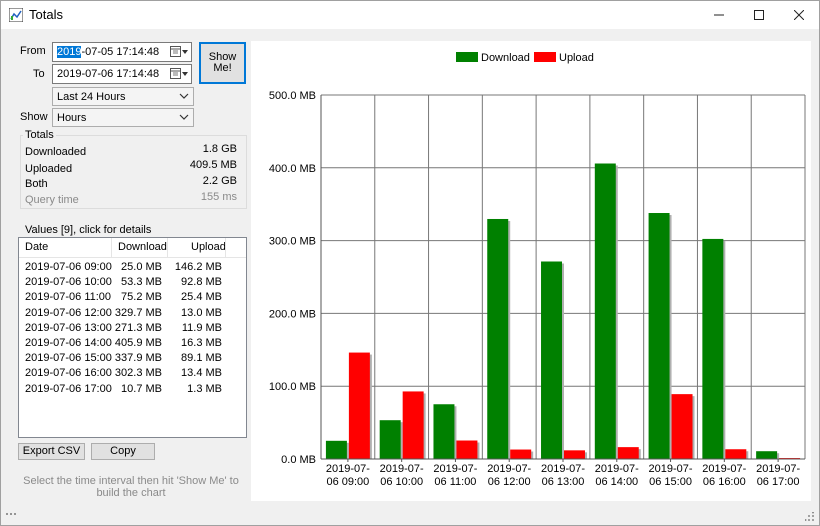 The height and width of the screenshot is (526, 820). I want to click on cell-download: 10.7 MB, so click(141, 388).